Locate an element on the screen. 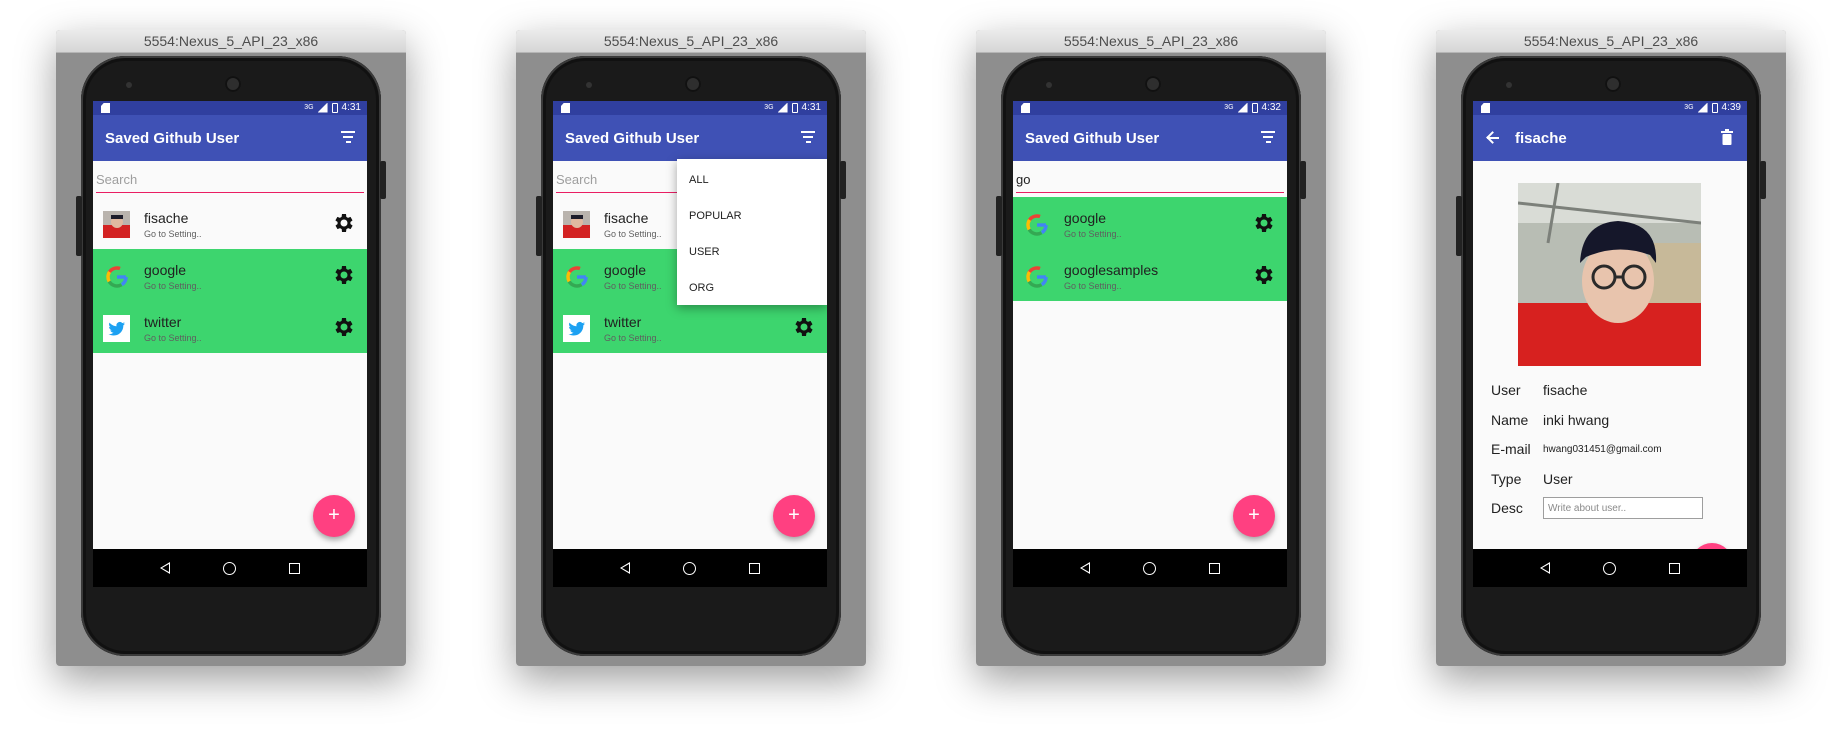 The image size is (1840, 745). filter-menu-item-user: USER is located at coordinates (752, 255).